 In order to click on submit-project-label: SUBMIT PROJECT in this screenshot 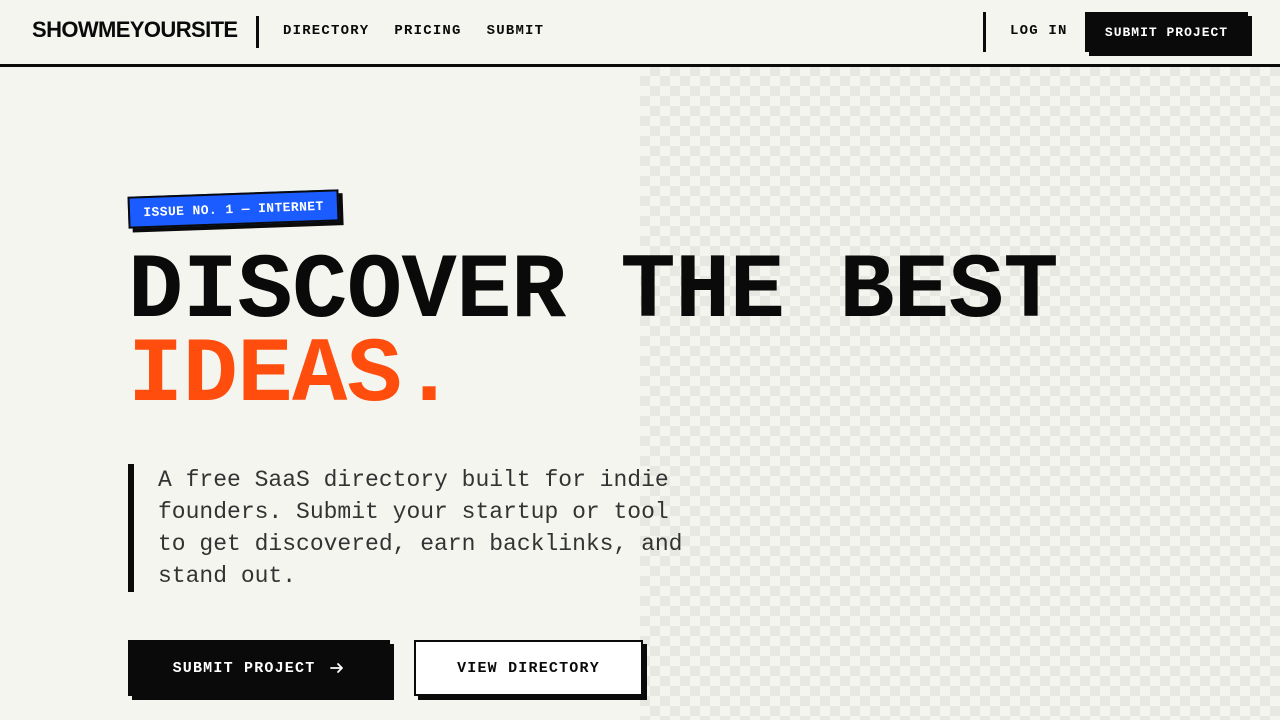, I will do `click(244, 668)`.